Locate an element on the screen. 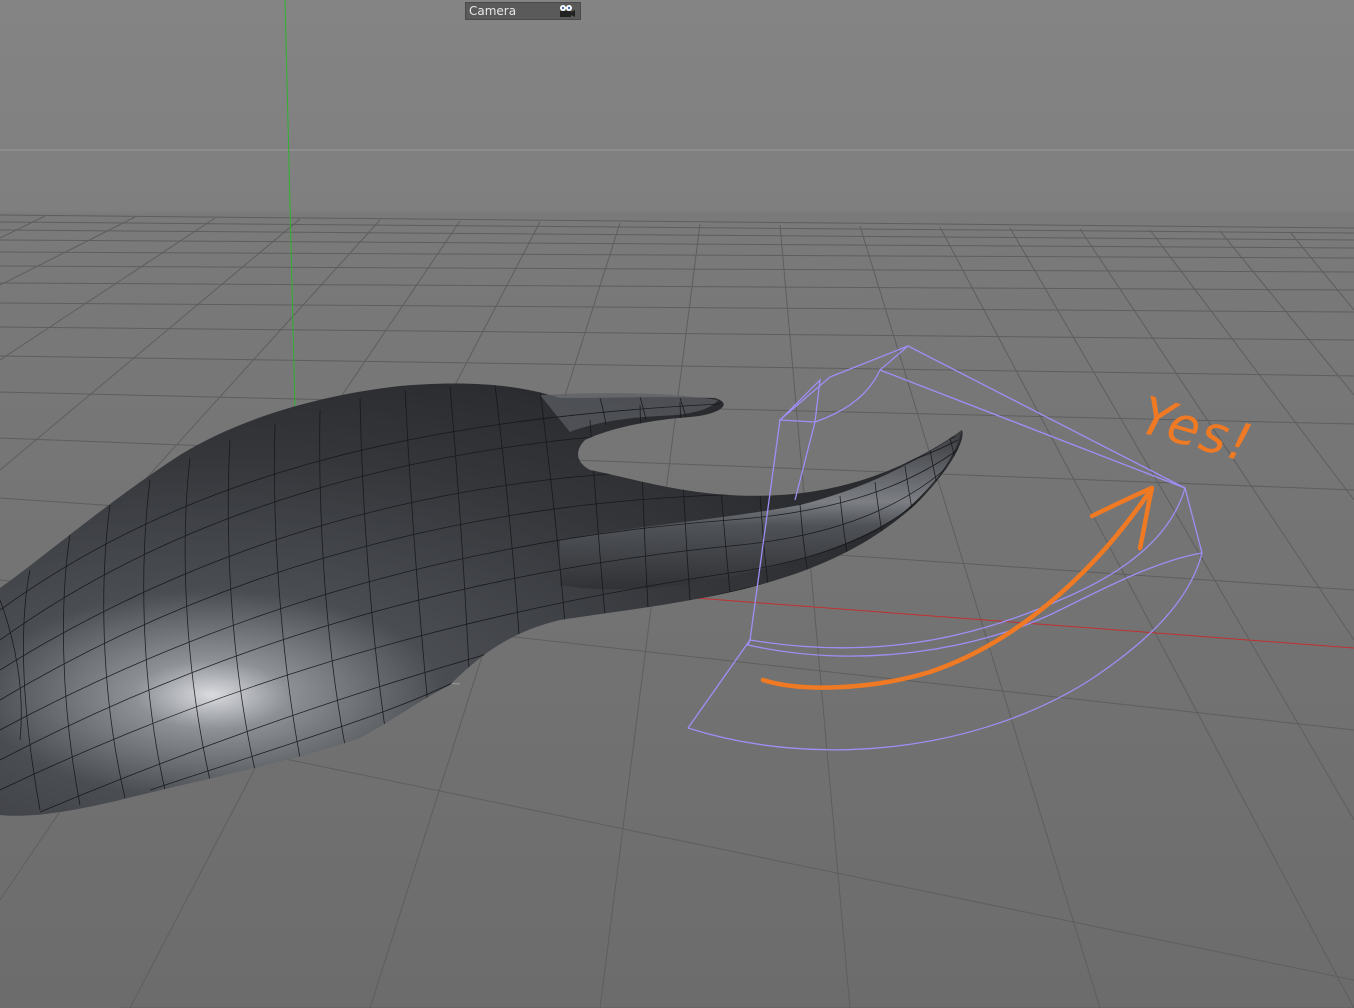  camera-selector: Camera is located at coordinates (523, 11).